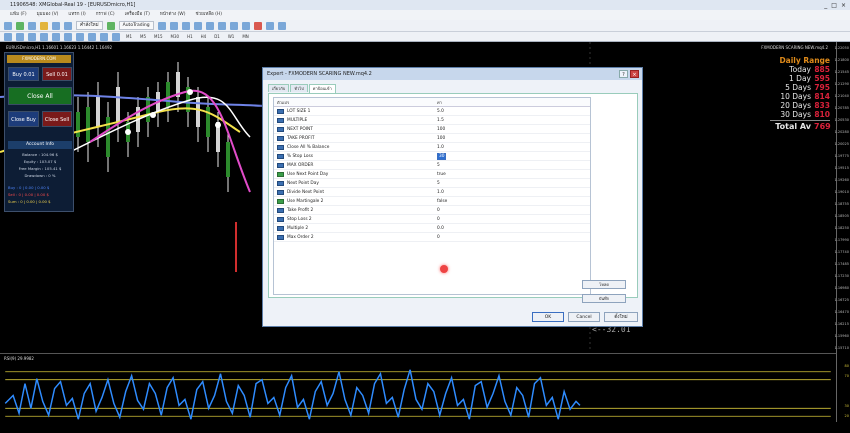 This screenshot has height=433, width=850. Describe the element at coordinates (57, 119) in the screenshot. I see `close-sell-button: Close Sell` at that location.